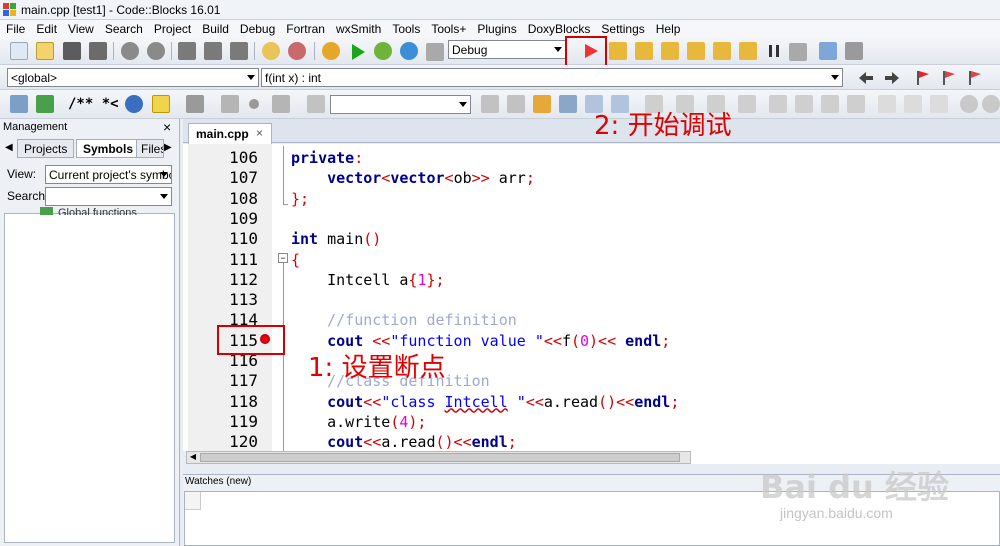 This screenshot has width=1000, height=546. I want to click on incremental-search-input, so click(400, 104).